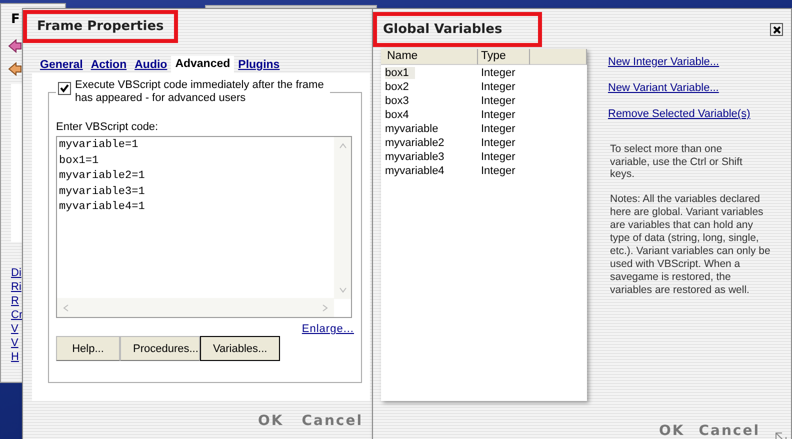 The height and width of the screenshot is (439, 792). I want to click on tab: Plugins, so click(259, 65).